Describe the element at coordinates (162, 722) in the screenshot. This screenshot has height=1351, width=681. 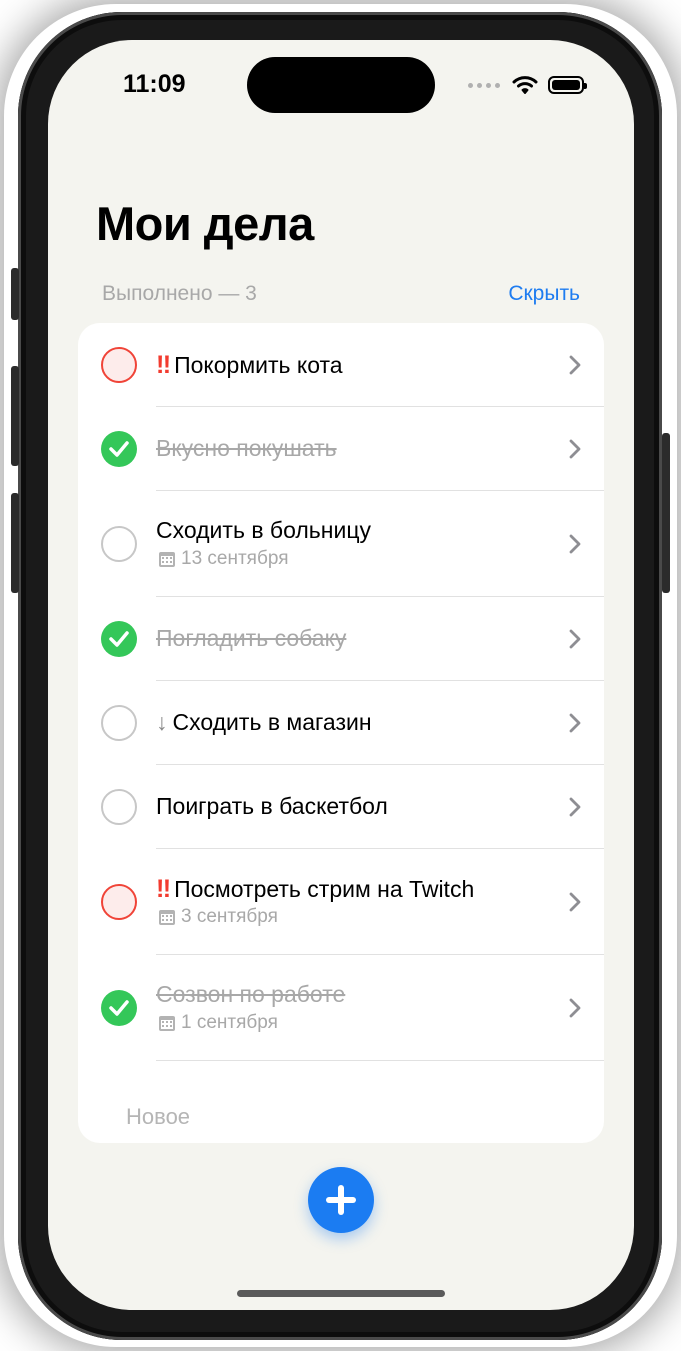
I see `low-priority-icon: ↓` at that location.